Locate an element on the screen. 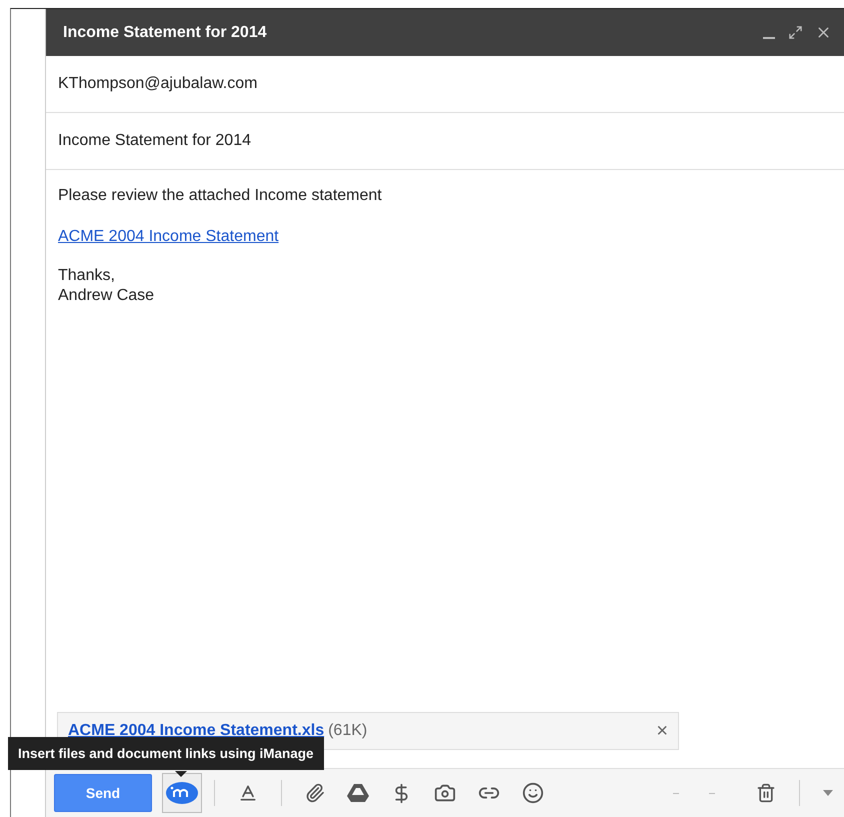 The height and width of the screenshot is (817, 844). attachment-link: ACME 2004 Income Statement.xls is located at coordinates (196, 731).